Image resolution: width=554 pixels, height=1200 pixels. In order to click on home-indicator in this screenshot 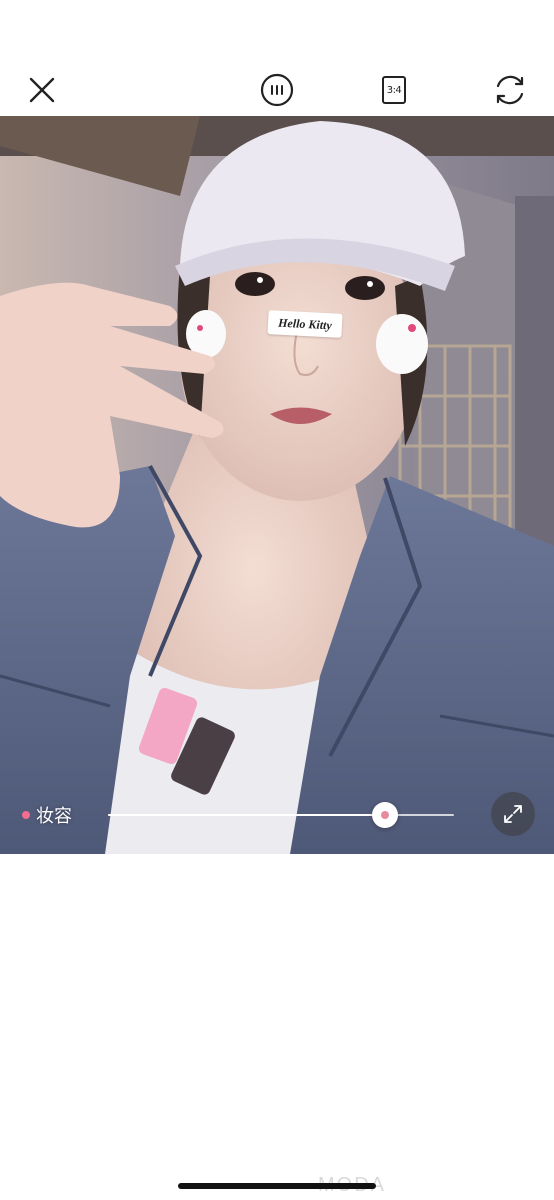, I will do `click(277, 1186)`.